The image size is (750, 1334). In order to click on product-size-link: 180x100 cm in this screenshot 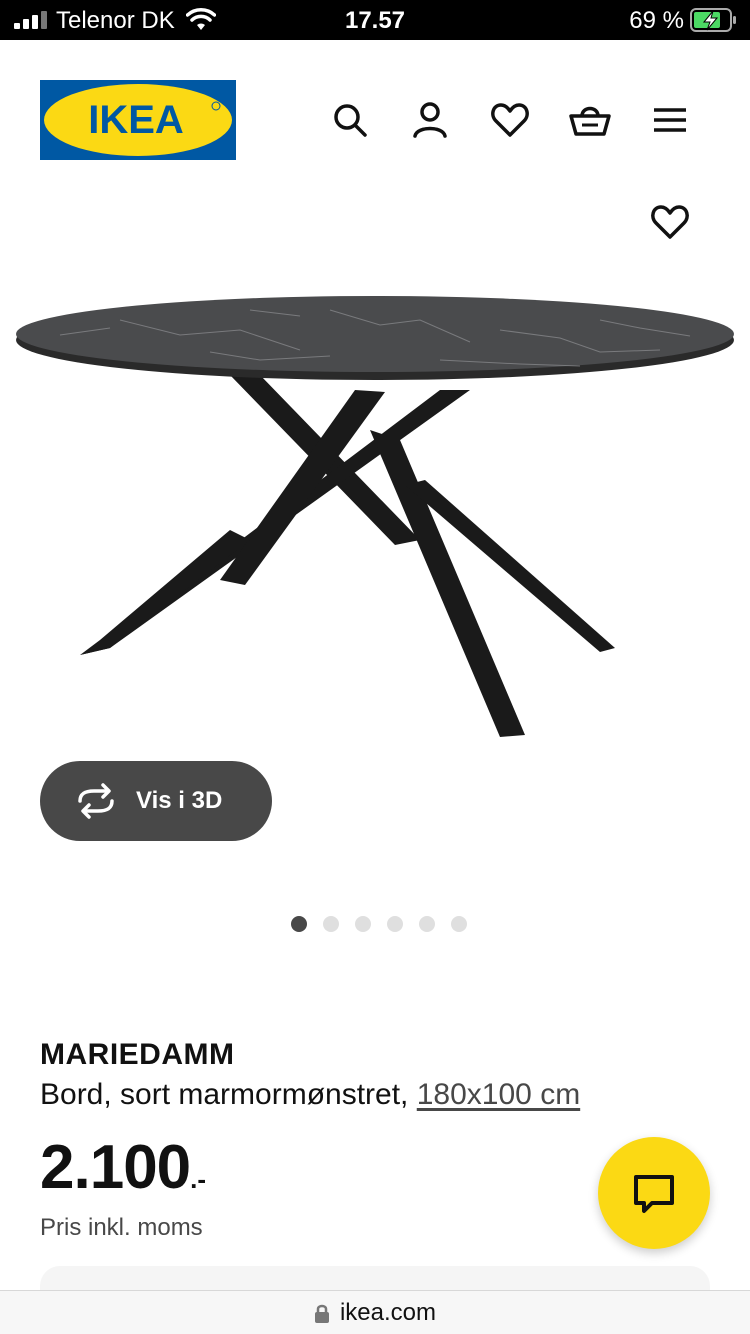, I will do `click(498, 1094)`.